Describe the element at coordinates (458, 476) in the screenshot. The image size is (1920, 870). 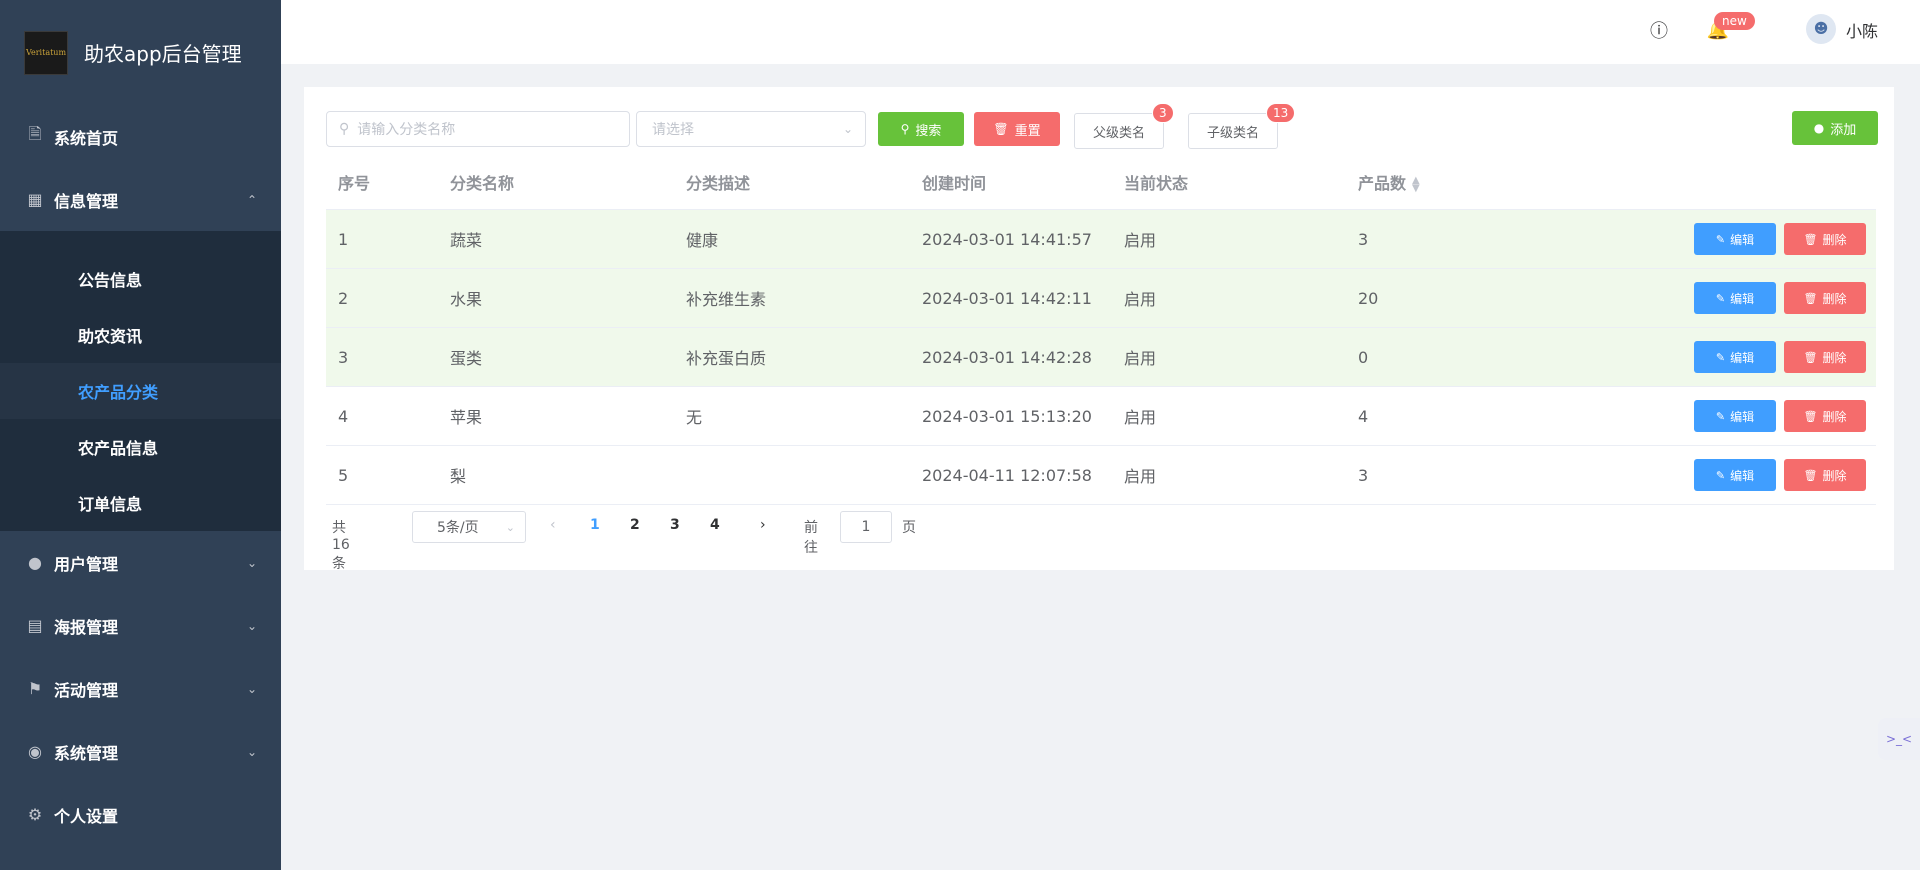
I see `cell-name: 梨` at that location.